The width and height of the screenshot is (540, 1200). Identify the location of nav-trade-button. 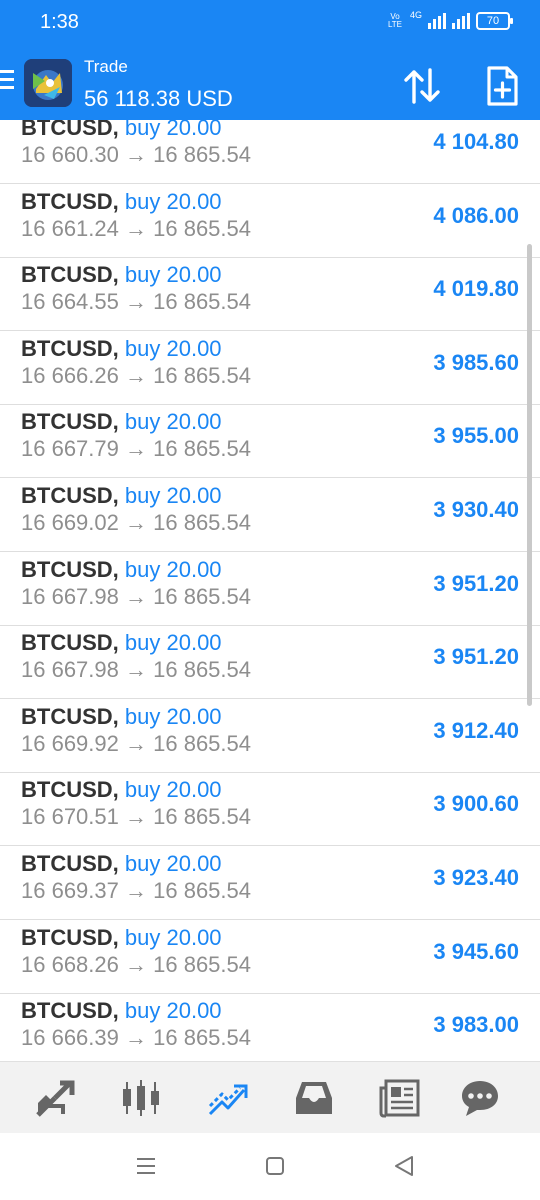
(228, 1098).